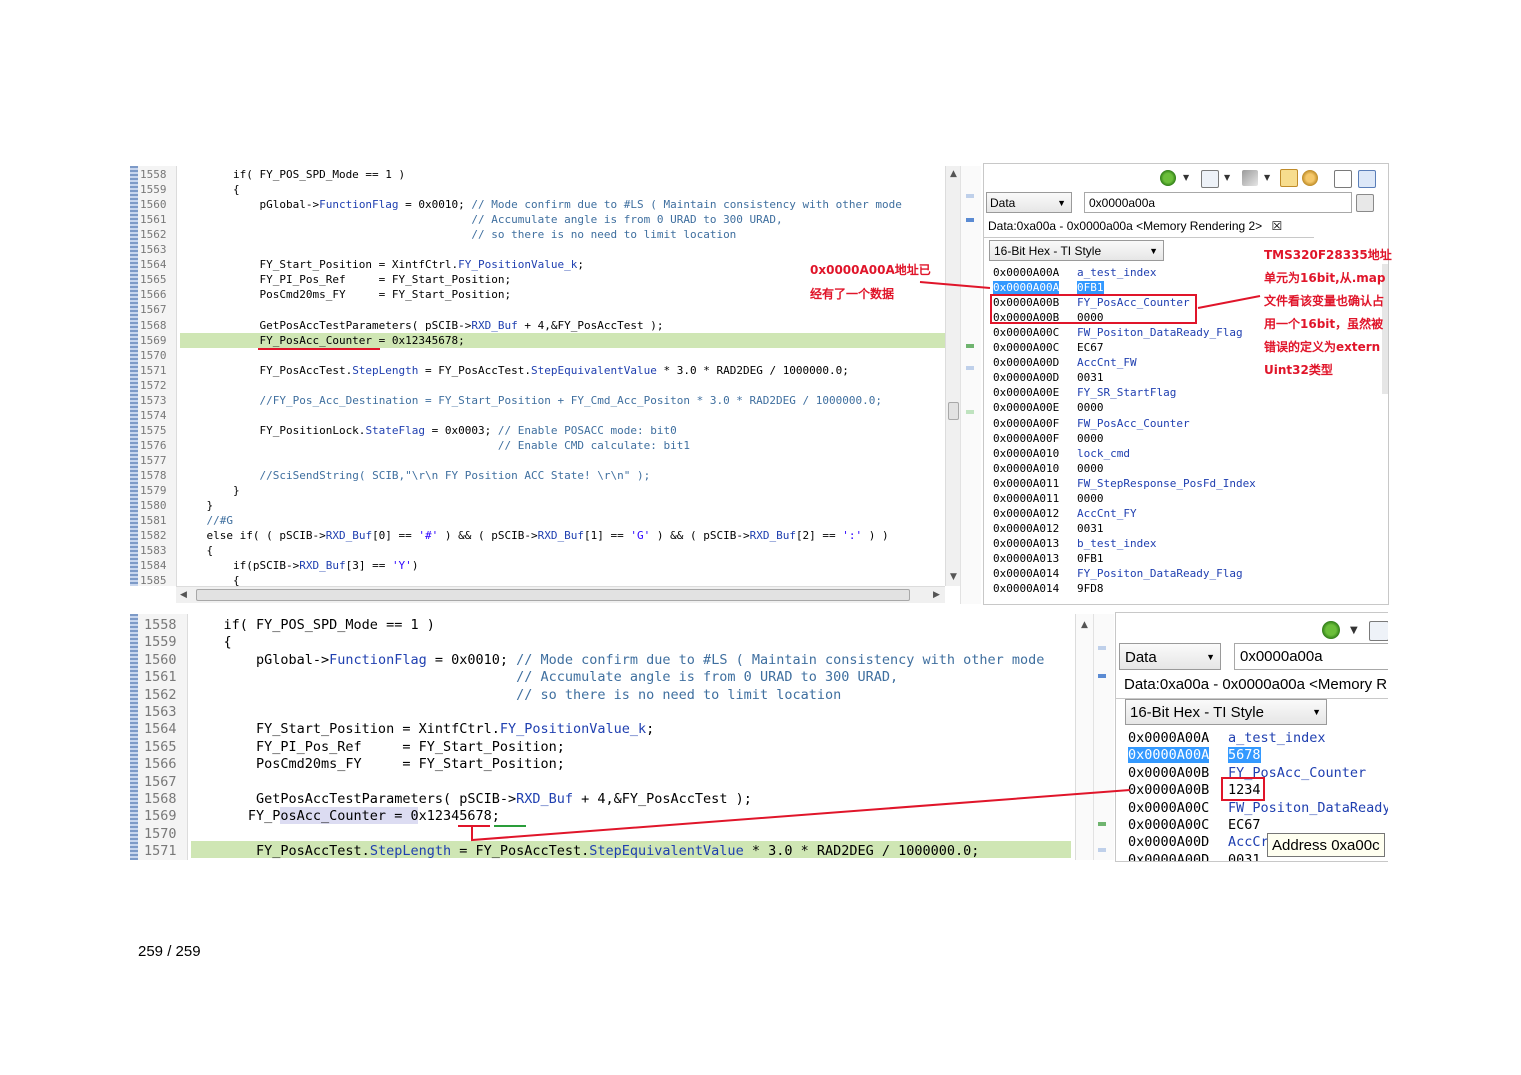 The height and width of the screenshot is (1075, 1521). I want to click on pointer-bottom-value, so click(801, 815).